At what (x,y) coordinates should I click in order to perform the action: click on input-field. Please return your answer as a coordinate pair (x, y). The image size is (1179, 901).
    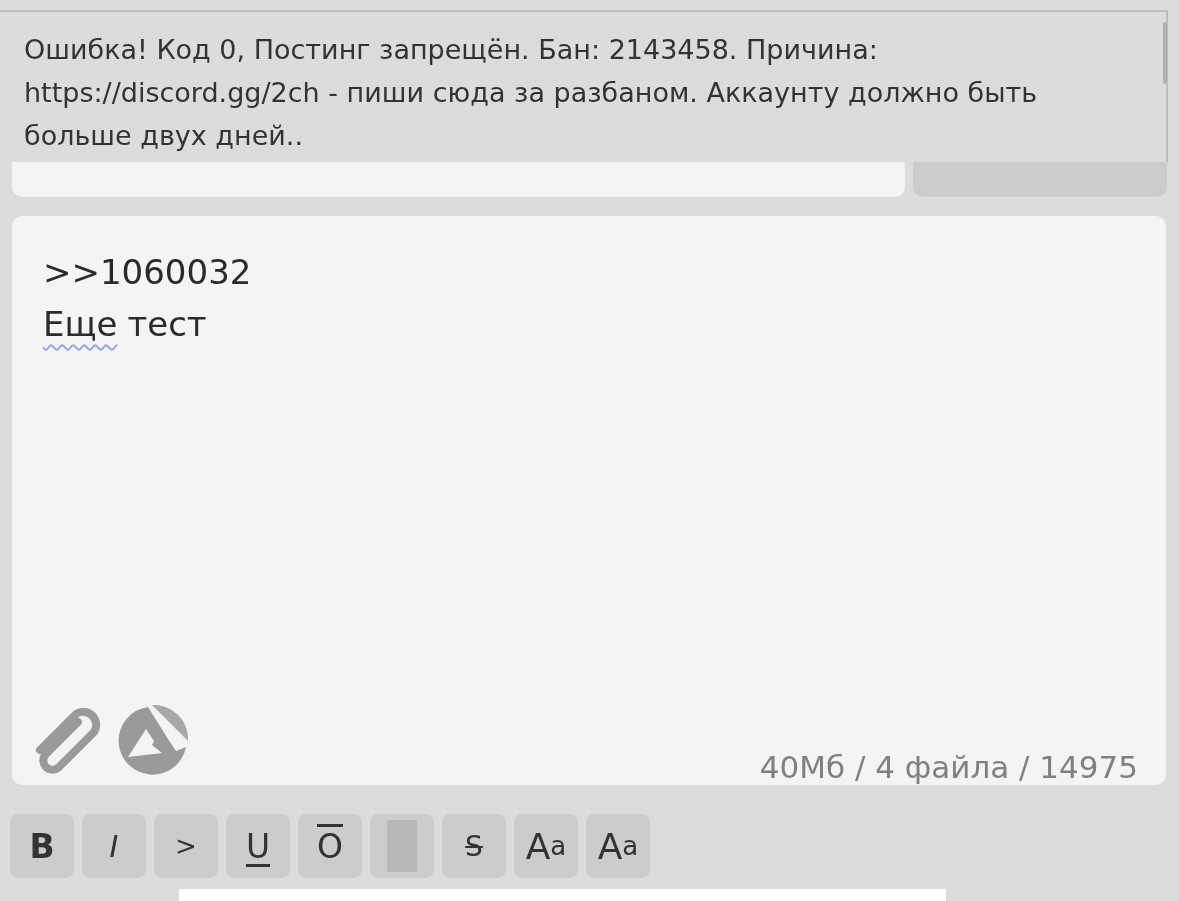
    Looking at the image, I should click on (458, 179).